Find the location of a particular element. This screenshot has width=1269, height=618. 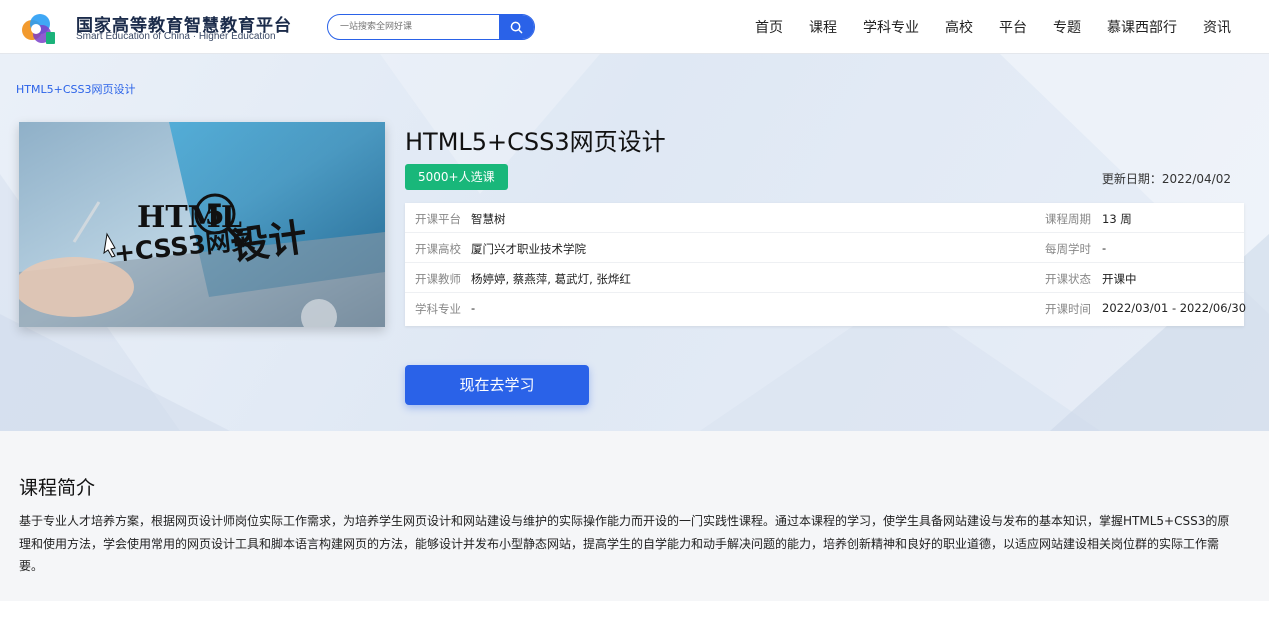

course-cover-image: HTML 5 +CSS3网页 设计 is located at coordinates (202, 224).